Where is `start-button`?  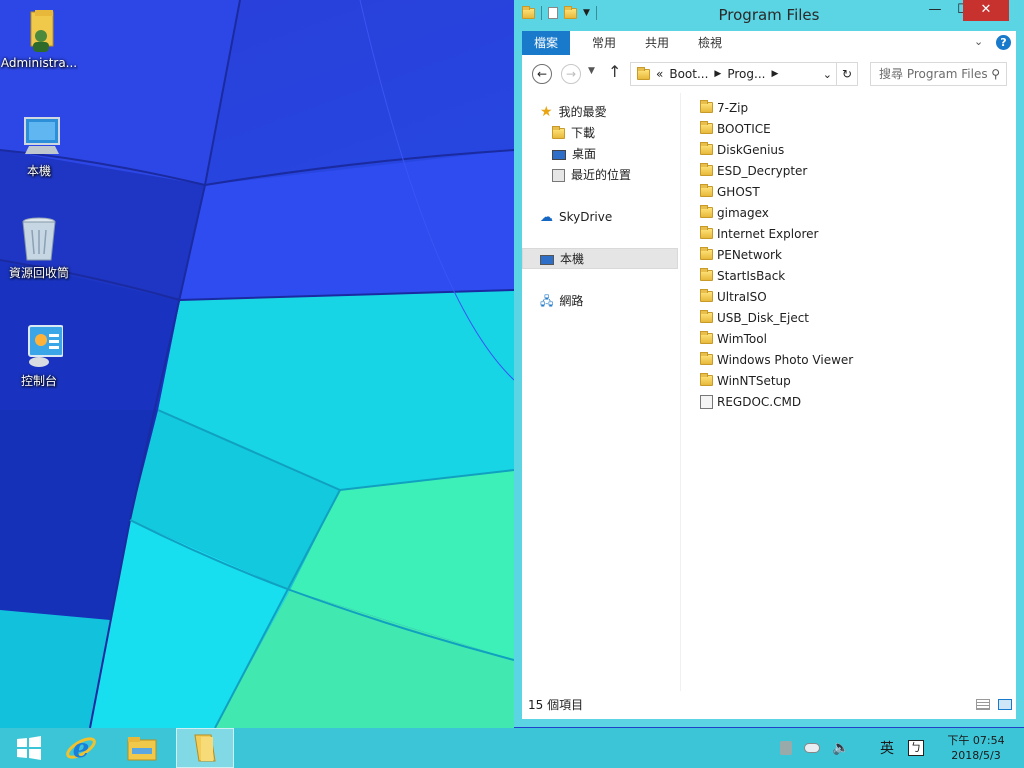
start-button is located at coordinates (29, 748).